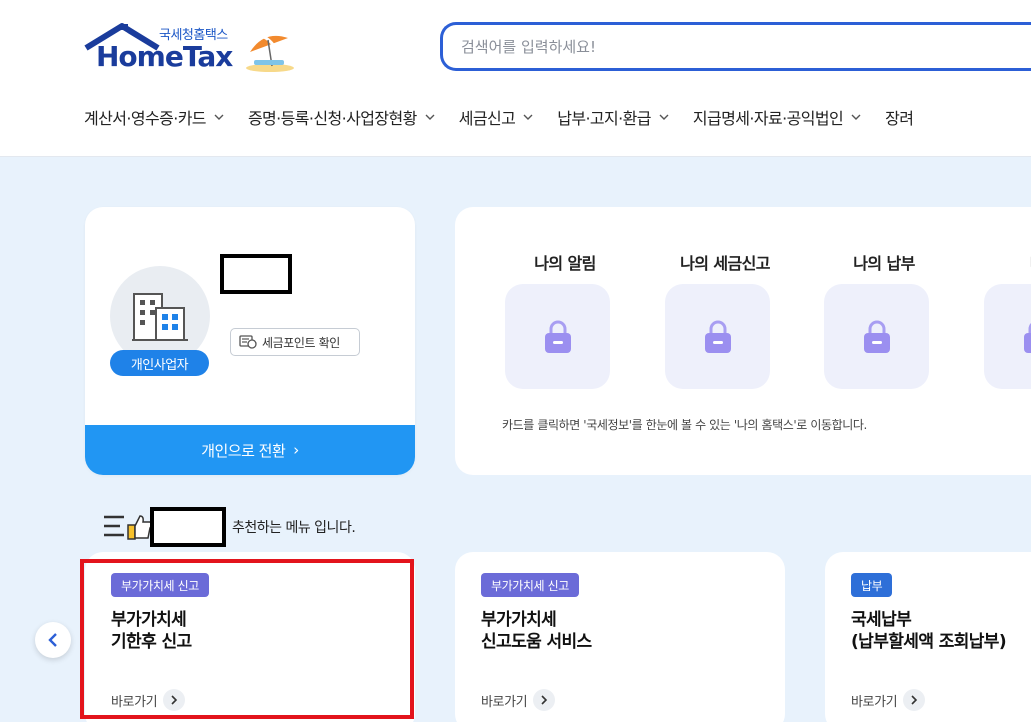 The width and height of the screenshot is (1031, 722). Describe the element at coordinates (160, 317) in the screenshot. I see `building-icon` at that location.